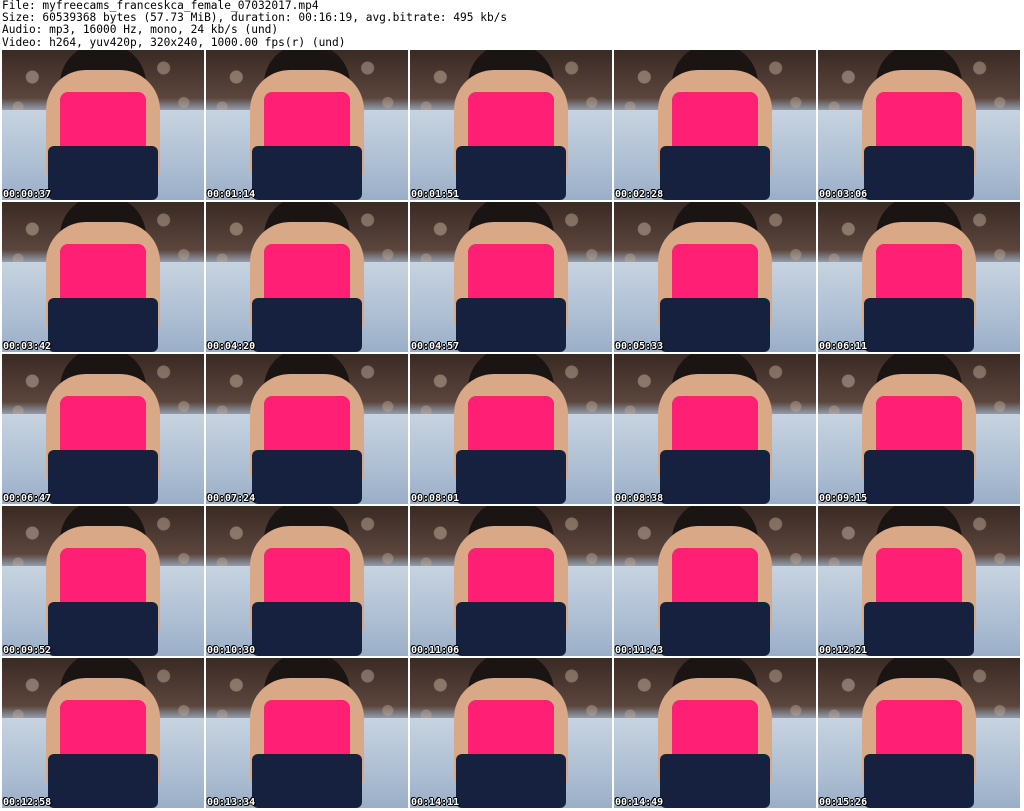  Describe the element at coordinates (843, 194) in the screenshot. I see `thumbnail-timestamp: 00:03:06` at that location.